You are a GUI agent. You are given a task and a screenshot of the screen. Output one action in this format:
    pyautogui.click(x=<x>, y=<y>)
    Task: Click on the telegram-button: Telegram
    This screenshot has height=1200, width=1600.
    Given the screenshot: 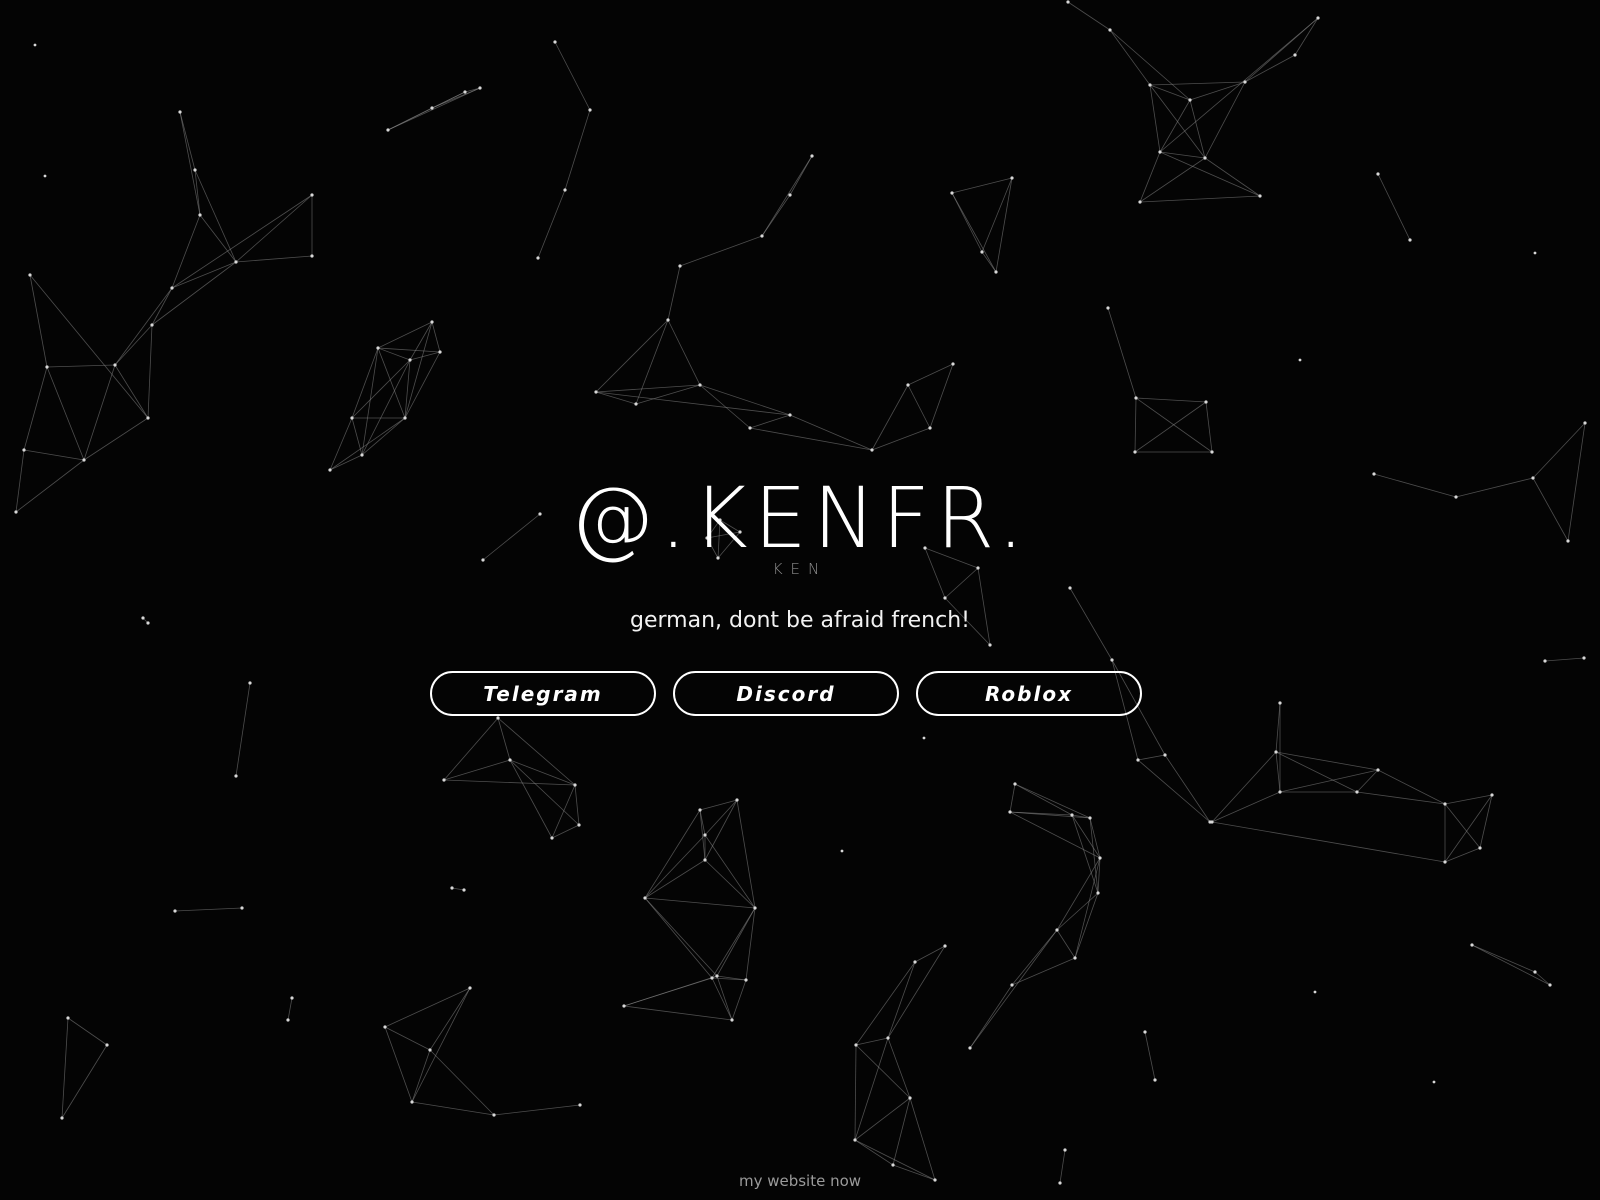 What is the action you would take?
    pyautogui.click(x=543, y=693)
    